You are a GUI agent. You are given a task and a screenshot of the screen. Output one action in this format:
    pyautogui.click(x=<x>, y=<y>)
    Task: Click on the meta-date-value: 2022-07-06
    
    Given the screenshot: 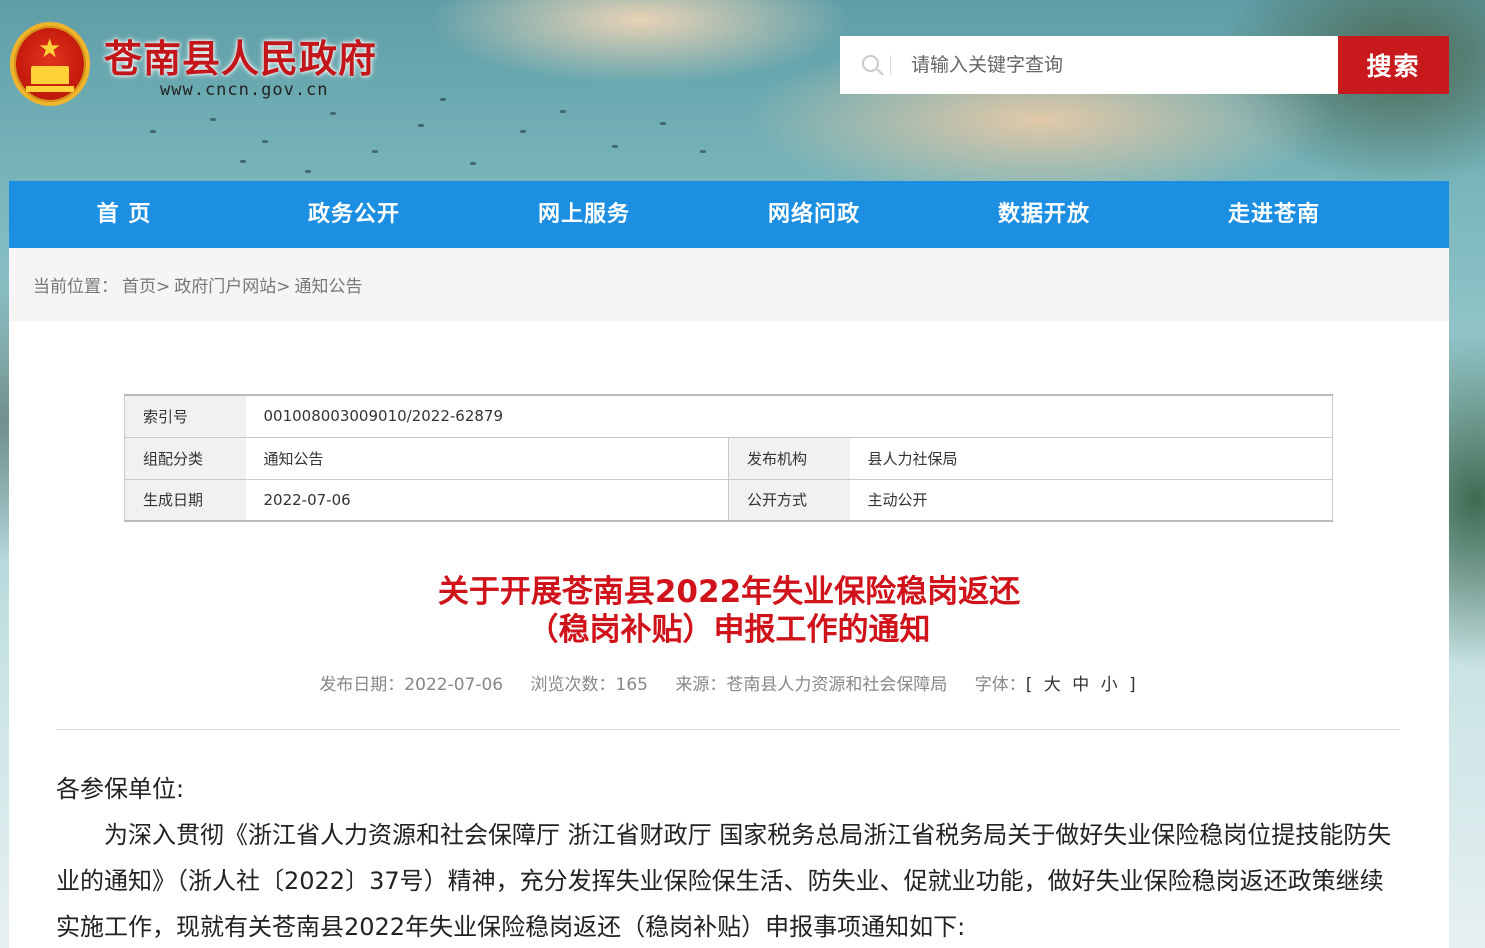 What is the action you would take?
    pyautogui.click(x=487, y=500)
    